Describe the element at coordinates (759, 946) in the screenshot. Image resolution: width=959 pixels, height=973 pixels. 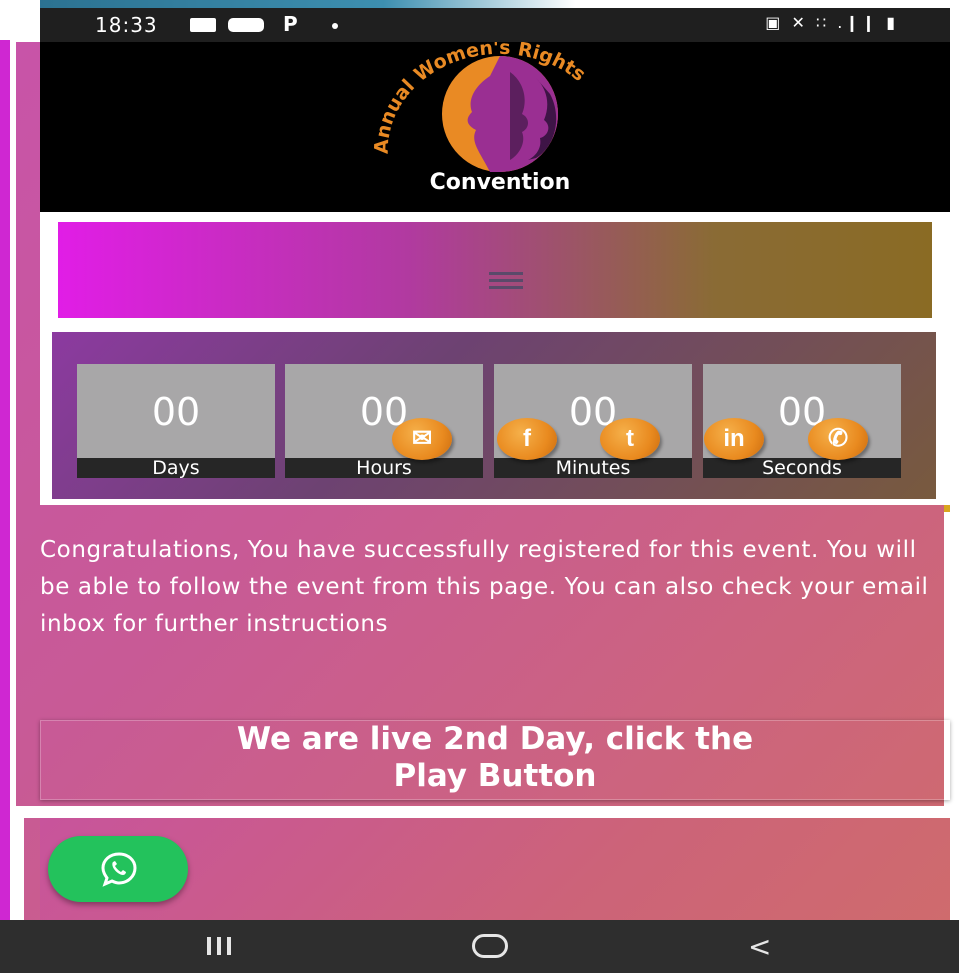
I see `back-icon: <` at that location.